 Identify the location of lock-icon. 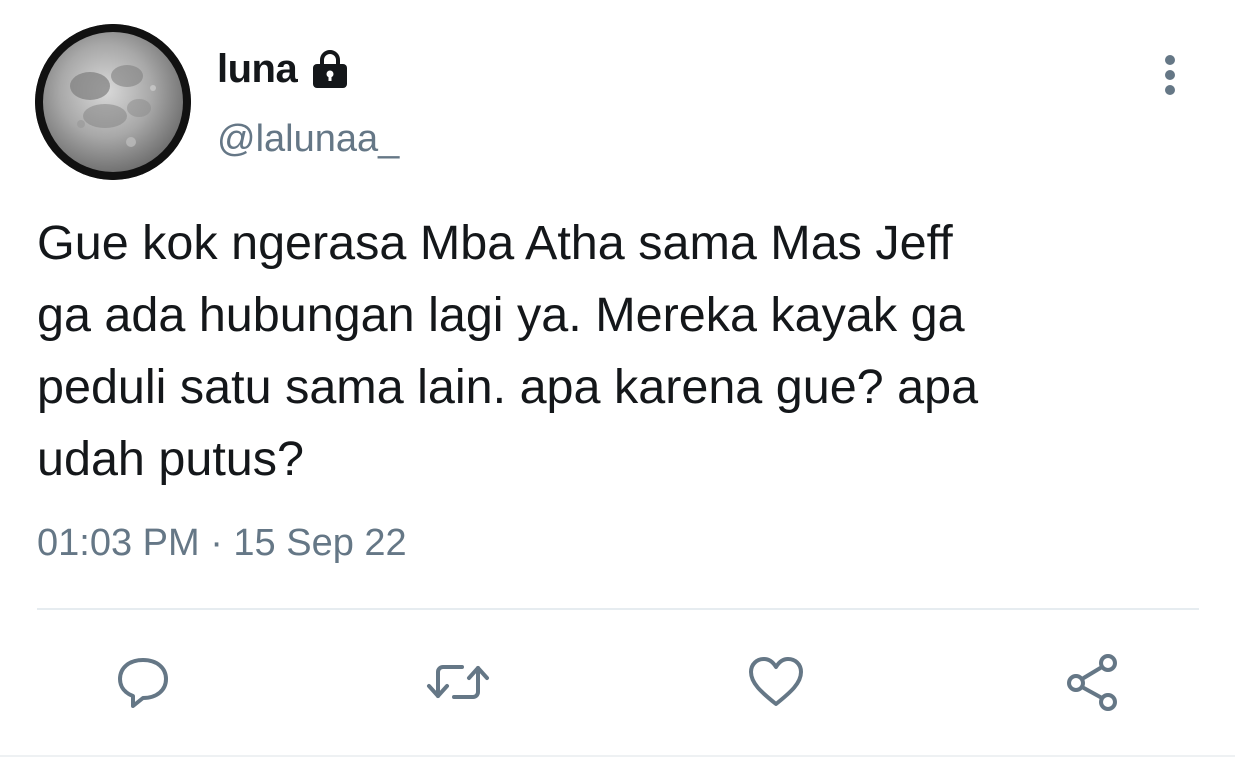
(330, 69).